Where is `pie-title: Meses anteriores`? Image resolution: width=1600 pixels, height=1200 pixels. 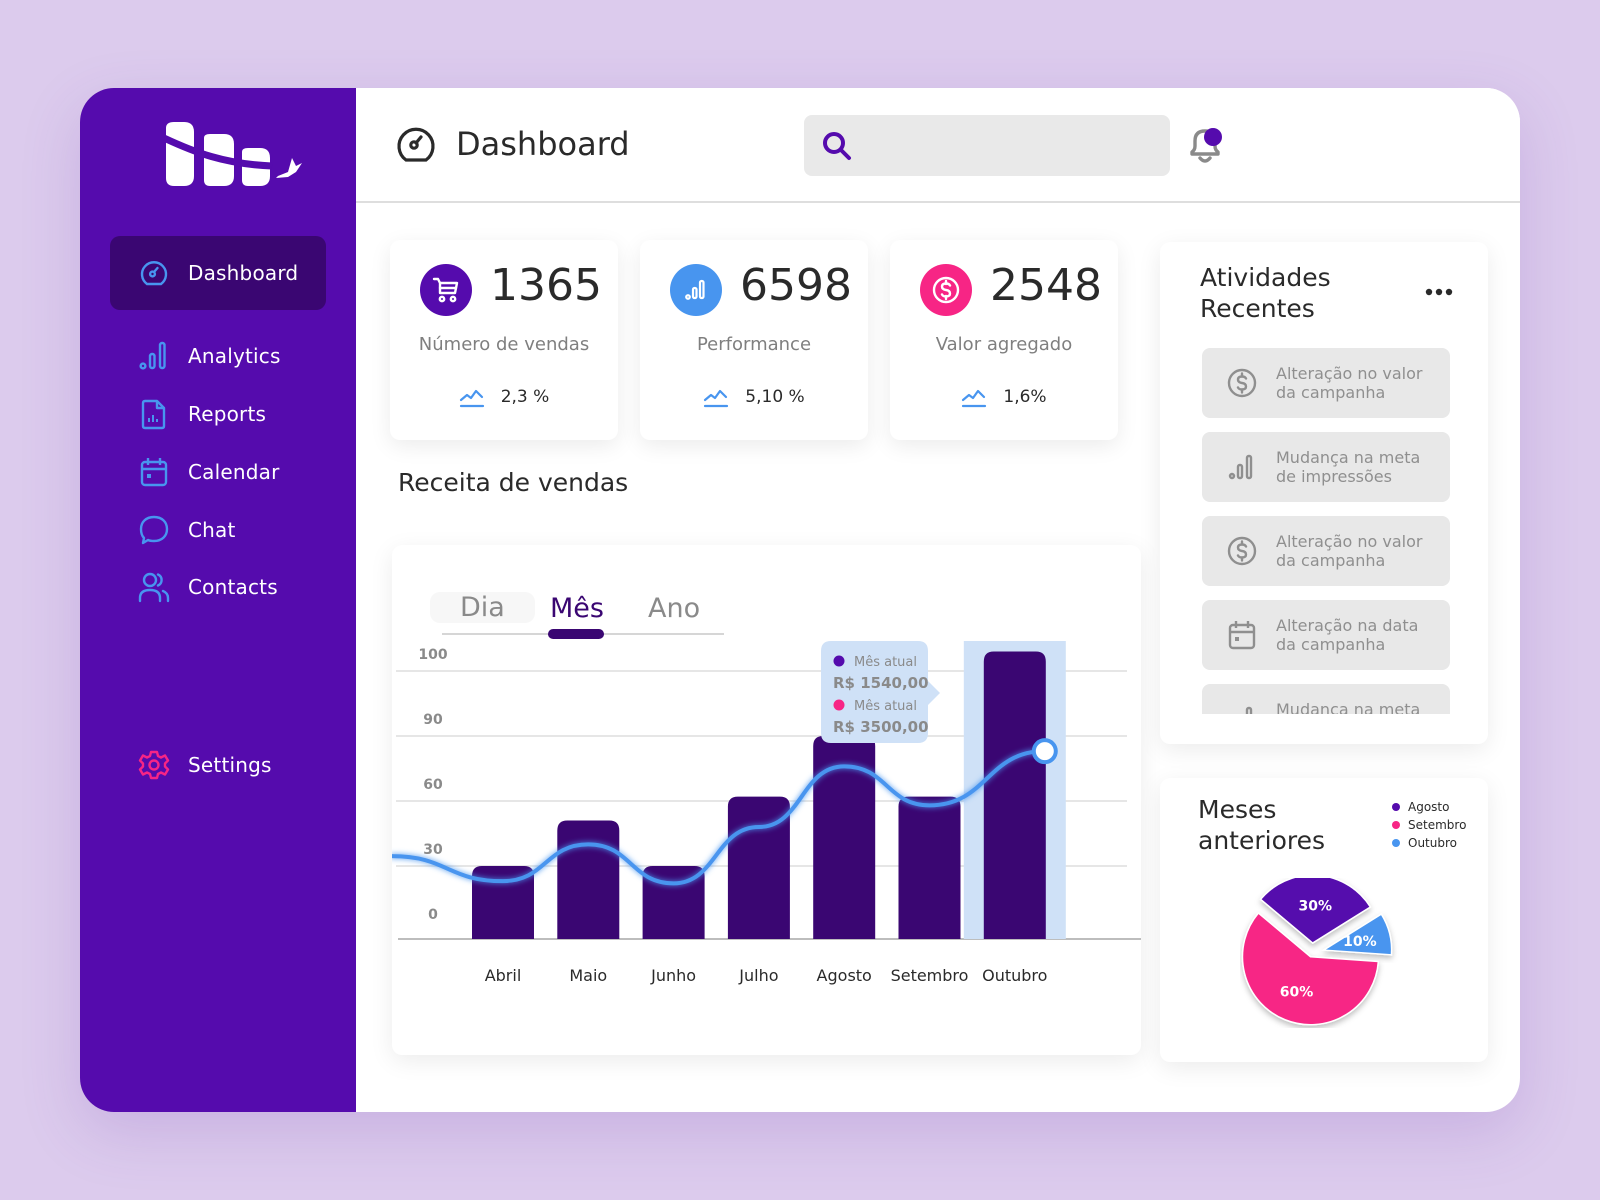
pie-title: Meses anteriores is located at coordinates (1261, 825).